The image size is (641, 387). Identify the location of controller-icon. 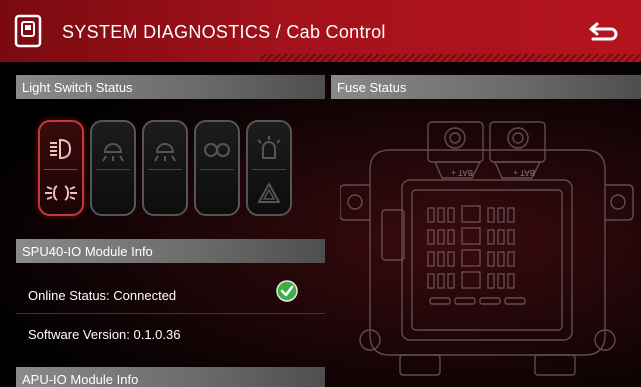
(28, 31).